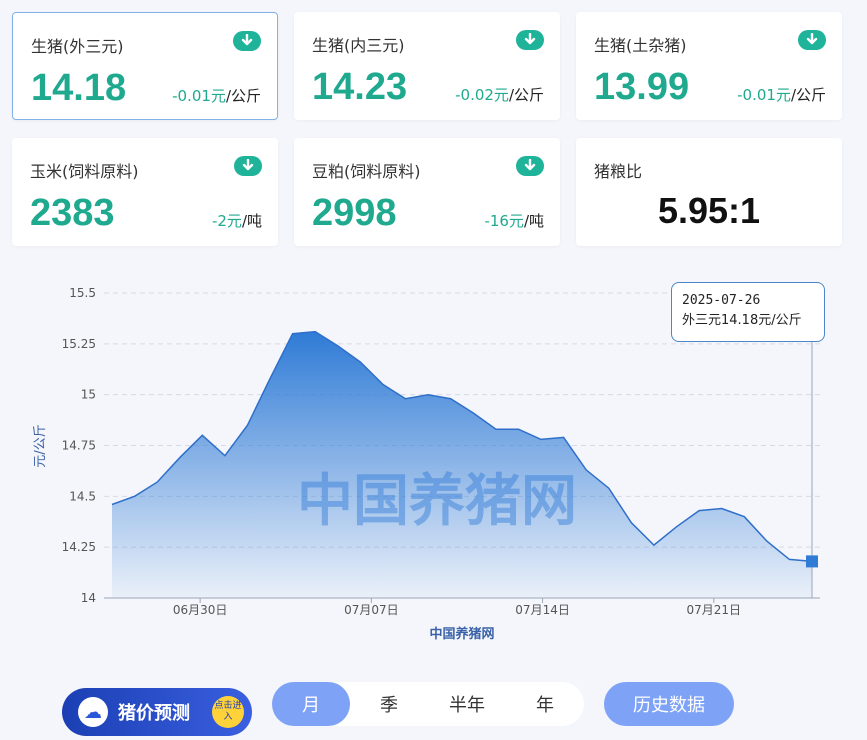 Image resolution: width=867 pixels, height=740 pixels. I want to click on card-title: 生猪(内三元), so click(358, 45).